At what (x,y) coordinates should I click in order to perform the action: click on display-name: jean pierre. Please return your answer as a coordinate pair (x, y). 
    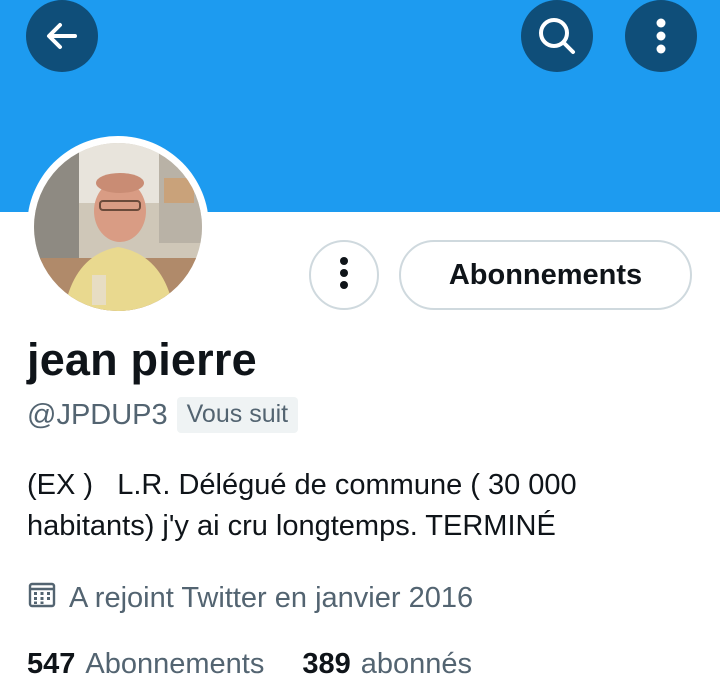
    Looking at the image, I should click on (142, 359).